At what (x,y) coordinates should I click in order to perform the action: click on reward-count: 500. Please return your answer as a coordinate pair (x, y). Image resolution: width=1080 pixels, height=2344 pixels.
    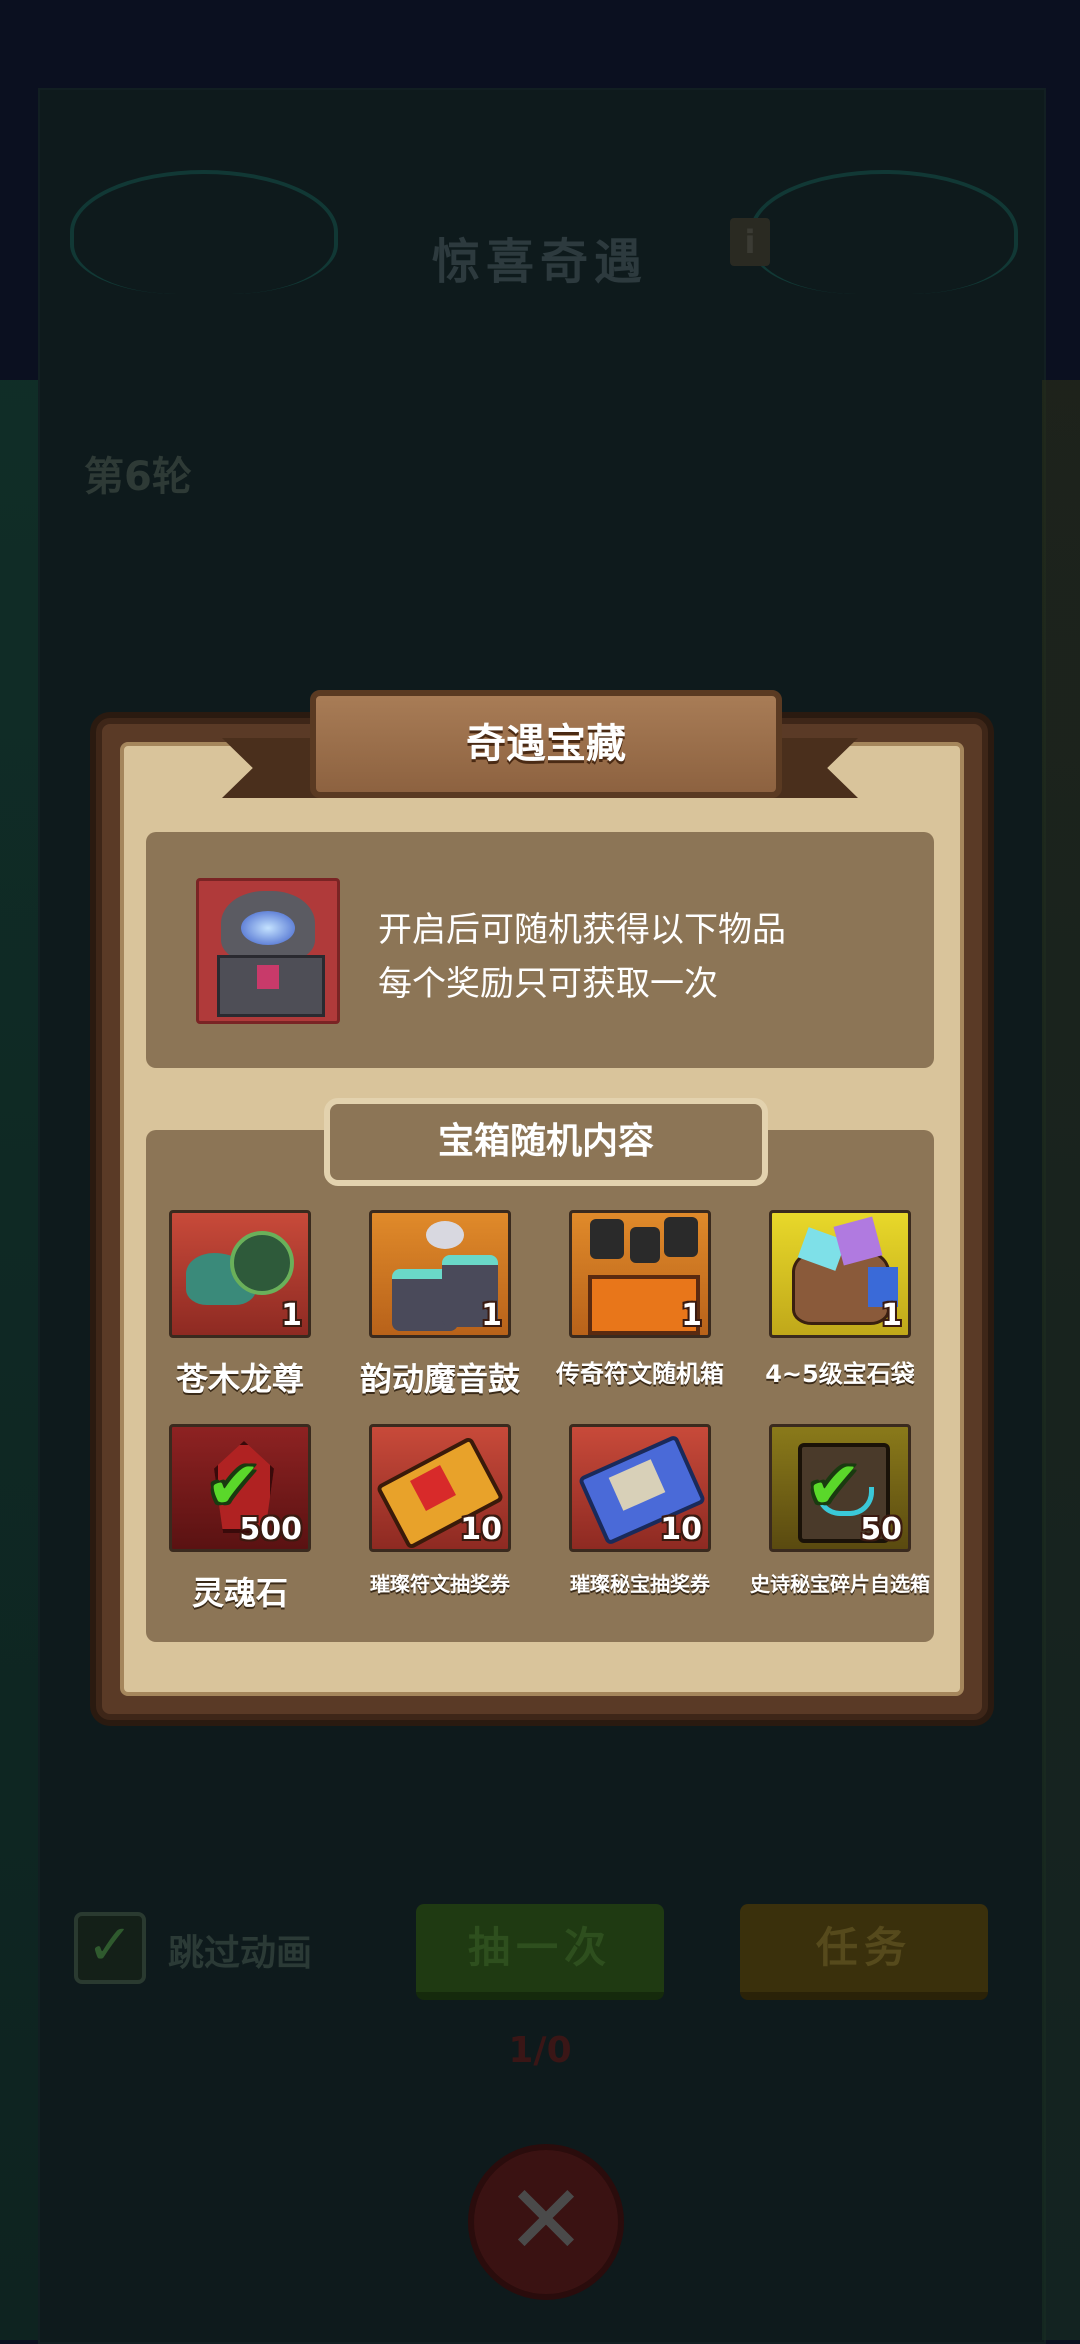
    Looking at the image, I should click on (270, 1529).